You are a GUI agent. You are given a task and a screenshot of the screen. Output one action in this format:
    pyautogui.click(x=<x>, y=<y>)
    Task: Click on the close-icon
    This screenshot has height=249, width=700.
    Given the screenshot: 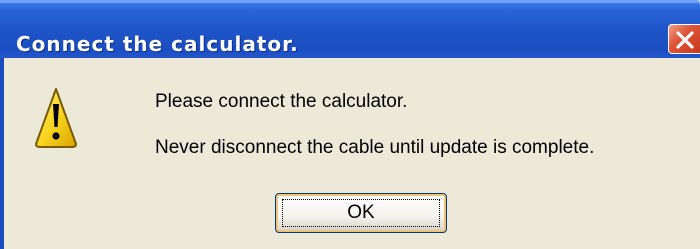 What is the action you would take?
    pyautogui.click(x=685, y=40)
    